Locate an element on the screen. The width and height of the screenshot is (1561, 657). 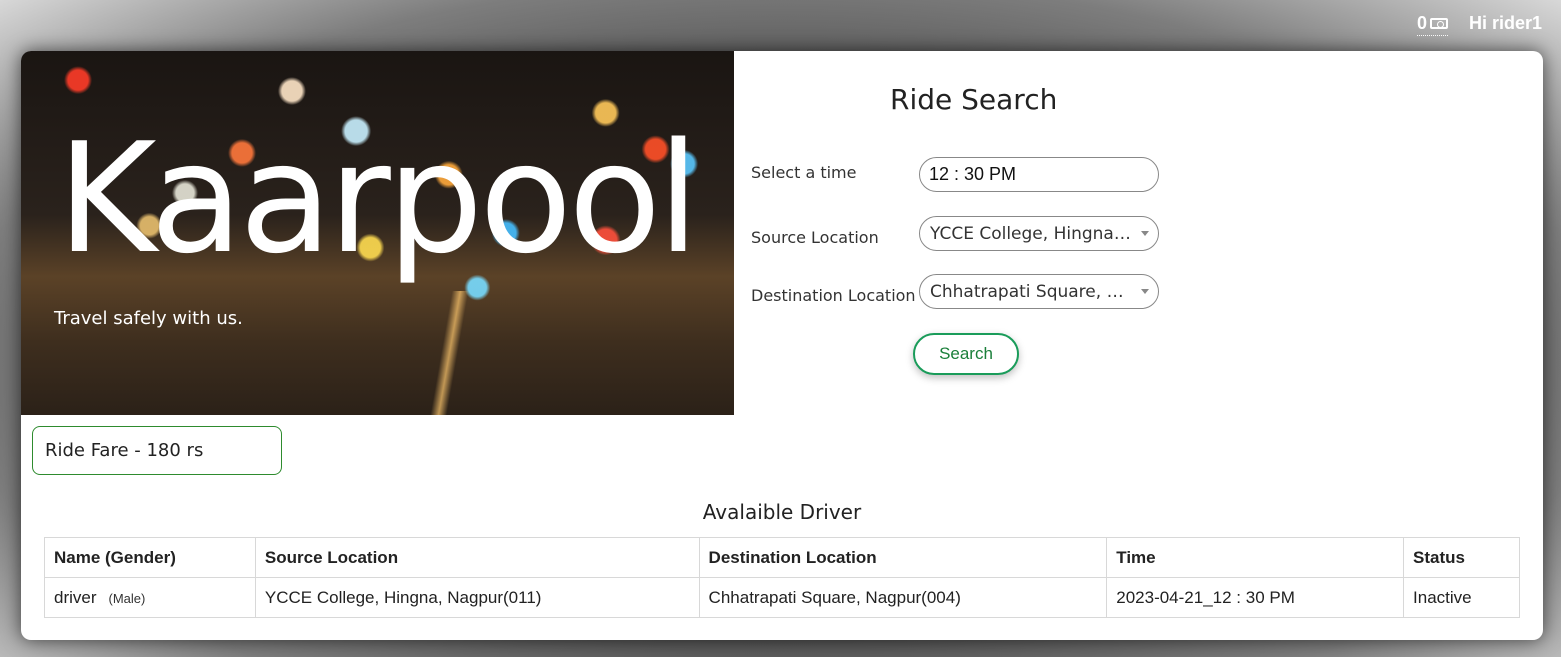
wallet-balance: 0 is located at coordinates (1432, 24).